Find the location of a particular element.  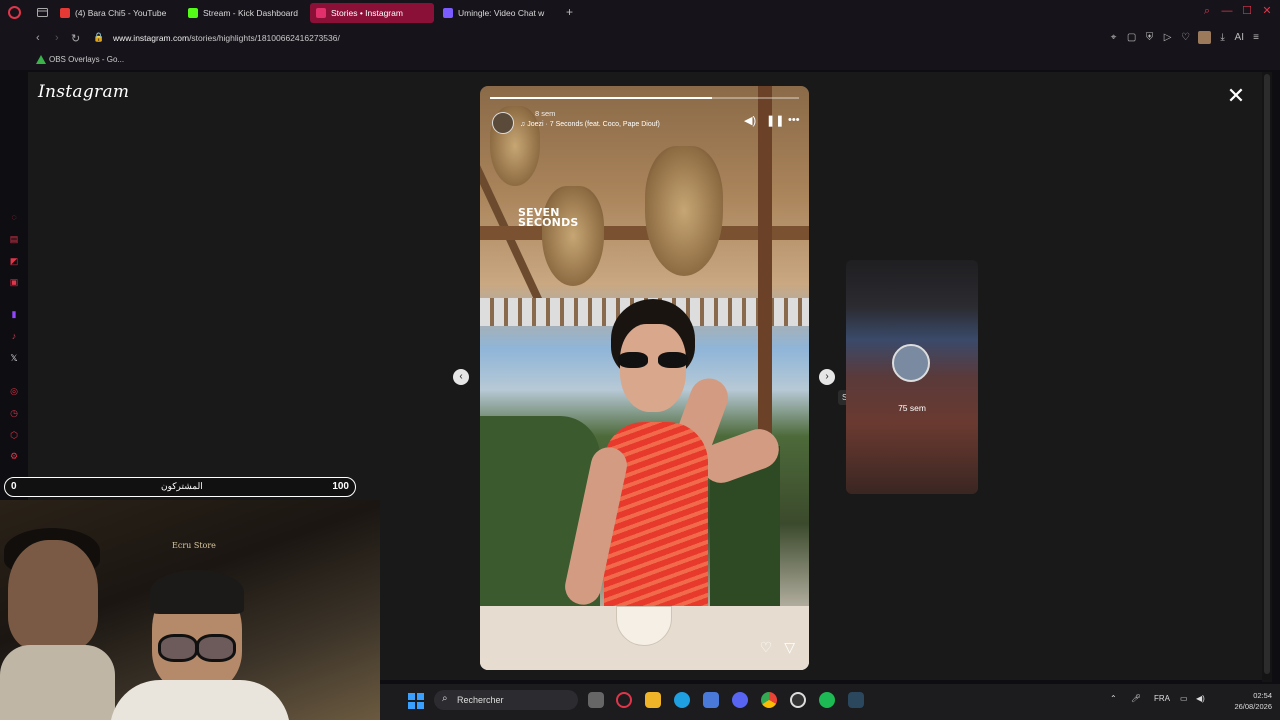

back-icon: ‹ is located at coordinates (38, 38).